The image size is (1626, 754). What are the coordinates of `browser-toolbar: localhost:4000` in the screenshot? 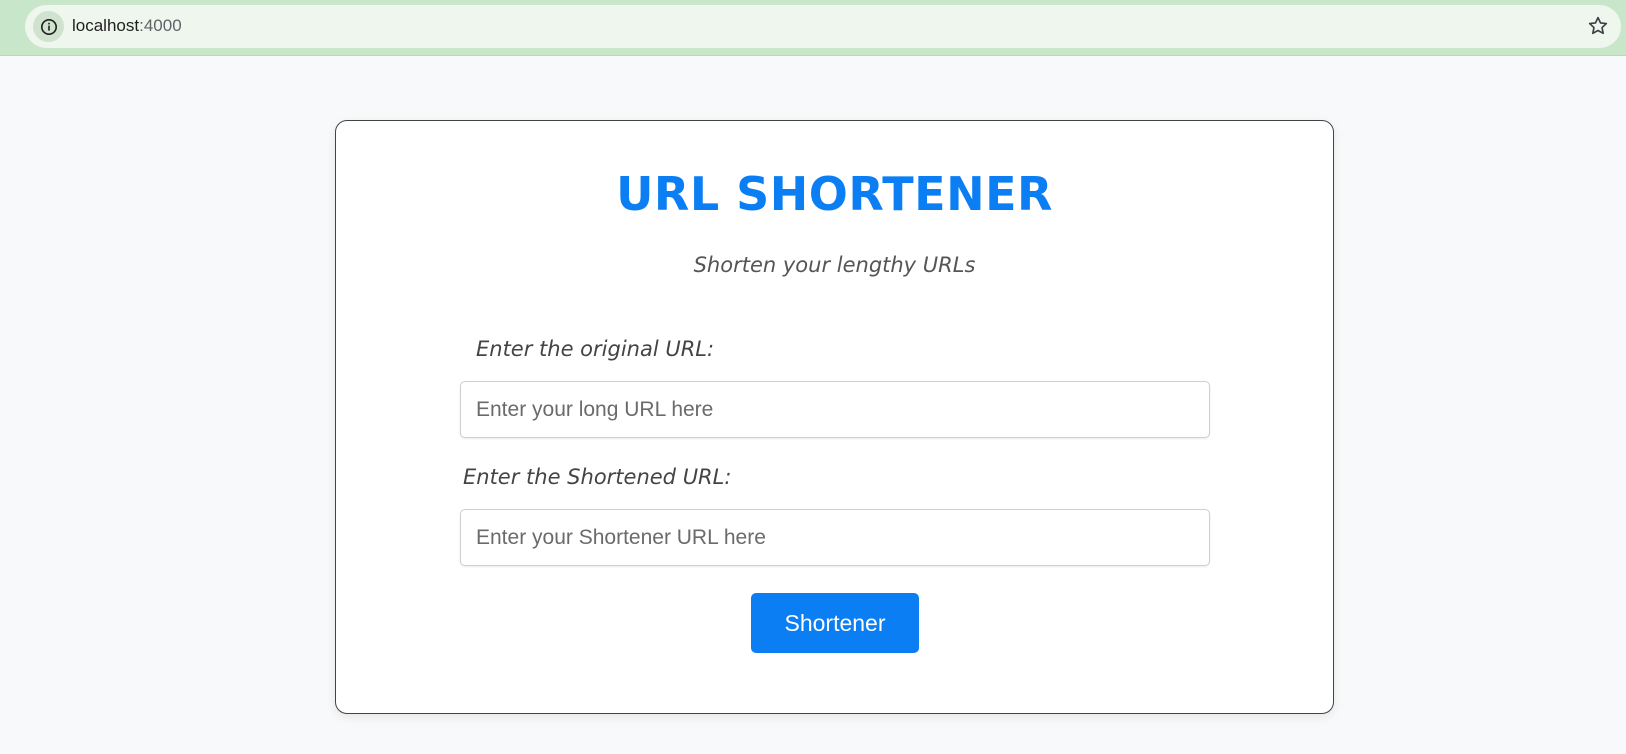 It's located at (813, 28).